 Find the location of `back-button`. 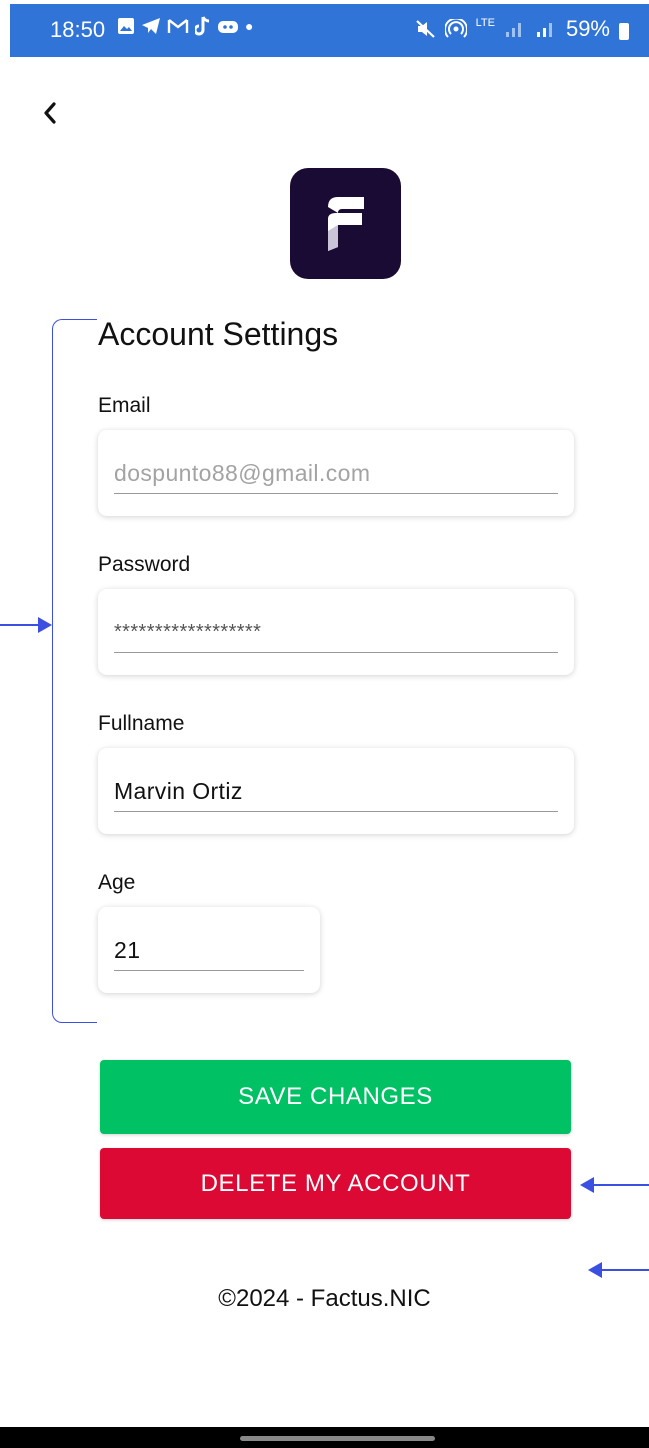

back-button is located at coordinates (50, 113).